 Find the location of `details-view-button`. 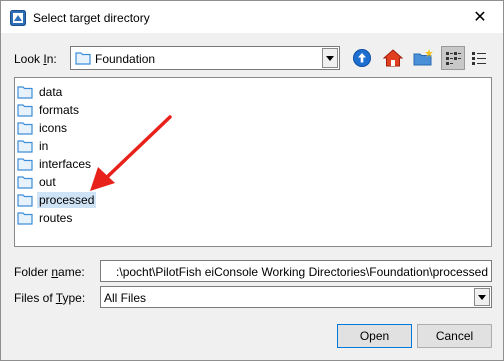

details-view-button is located at coordinates (479, 58).